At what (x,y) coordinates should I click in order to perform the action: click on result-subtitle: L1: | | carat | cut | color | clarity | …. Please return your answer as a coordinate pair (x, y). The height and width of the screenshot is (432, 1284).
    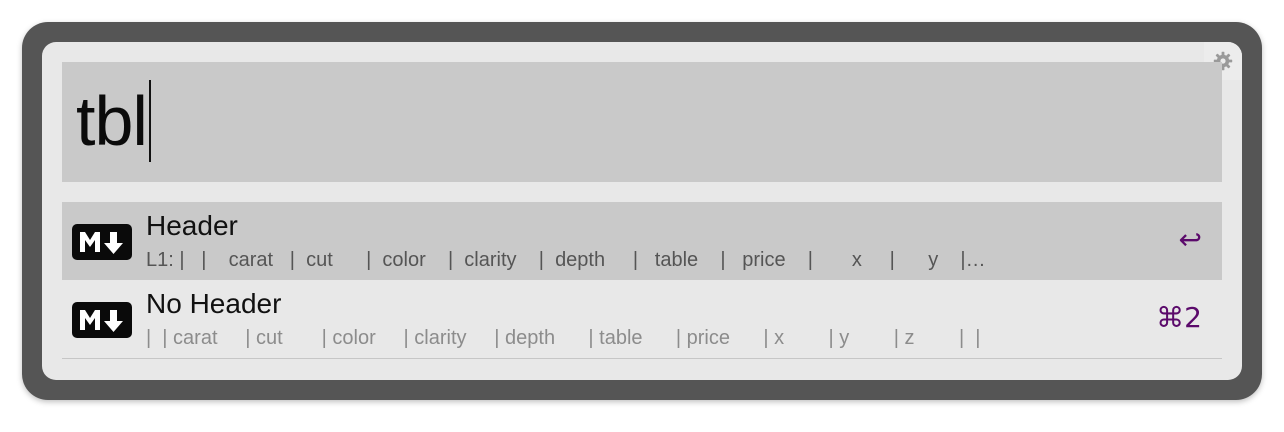
    Looking at the image, I should click on (566, 260).